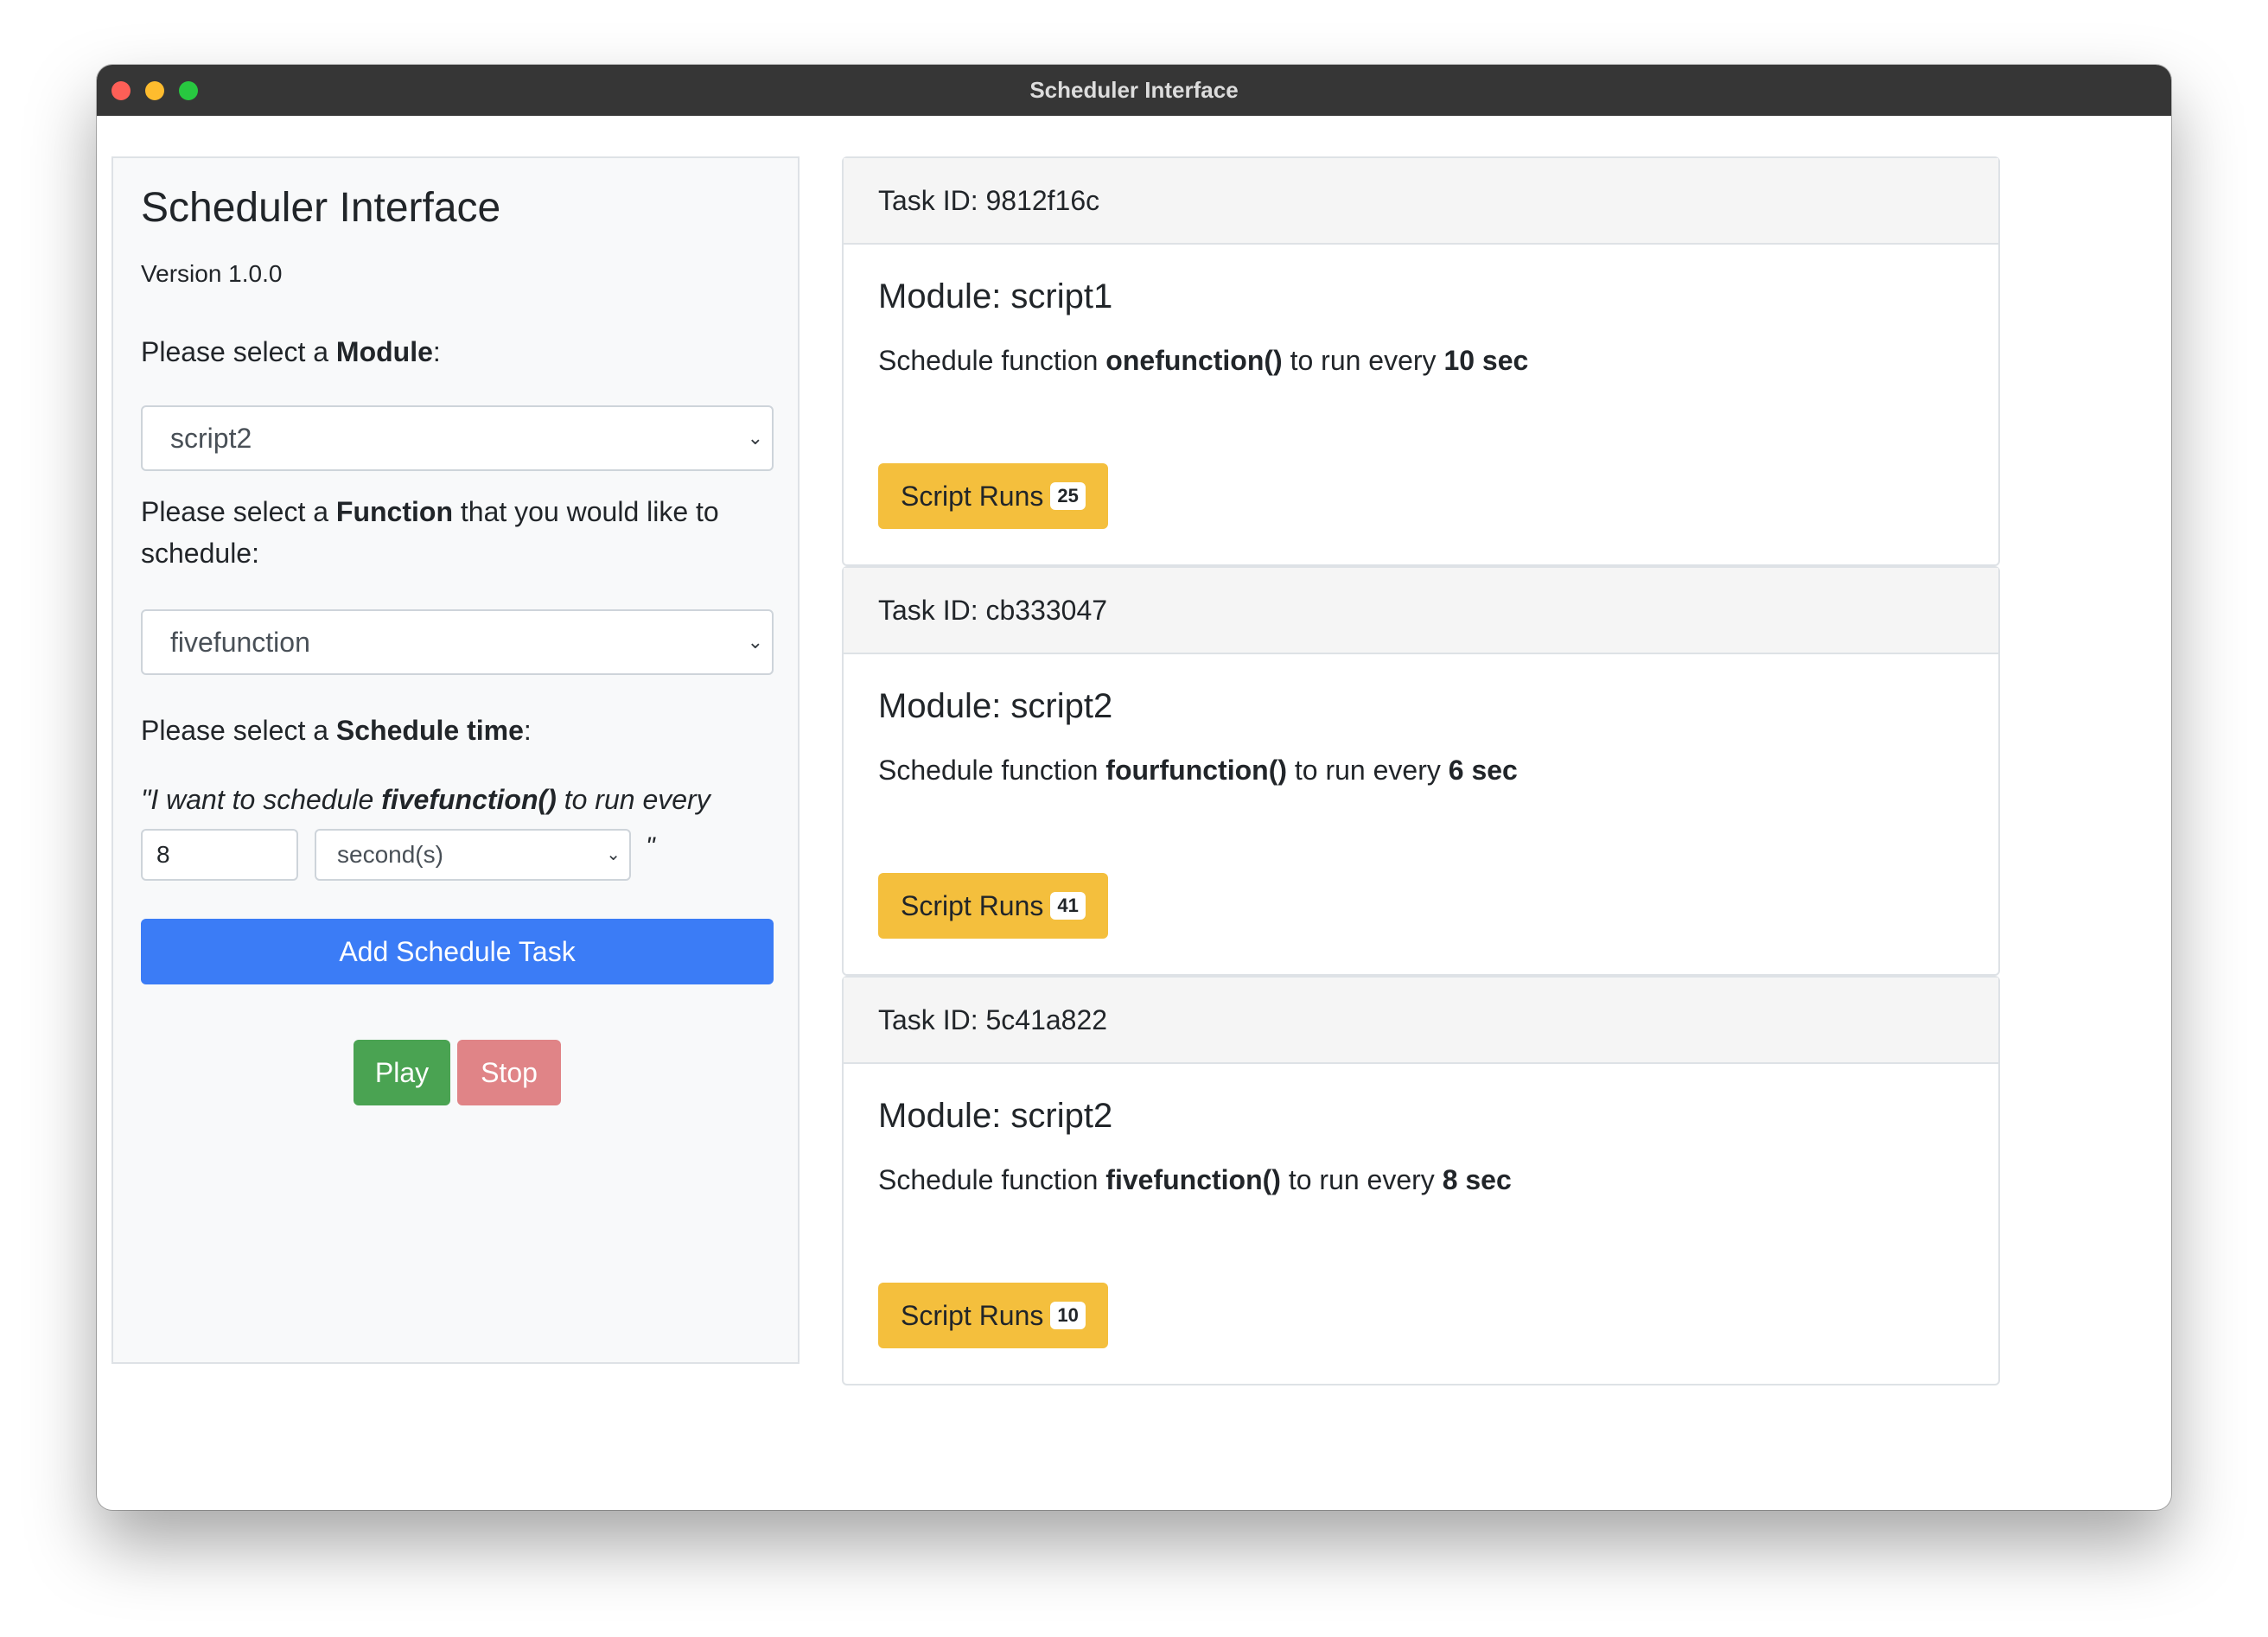  Describe the element at coordinates (240, 642) in the screenshot. I see `function-select-value: fivefunction` at that location.